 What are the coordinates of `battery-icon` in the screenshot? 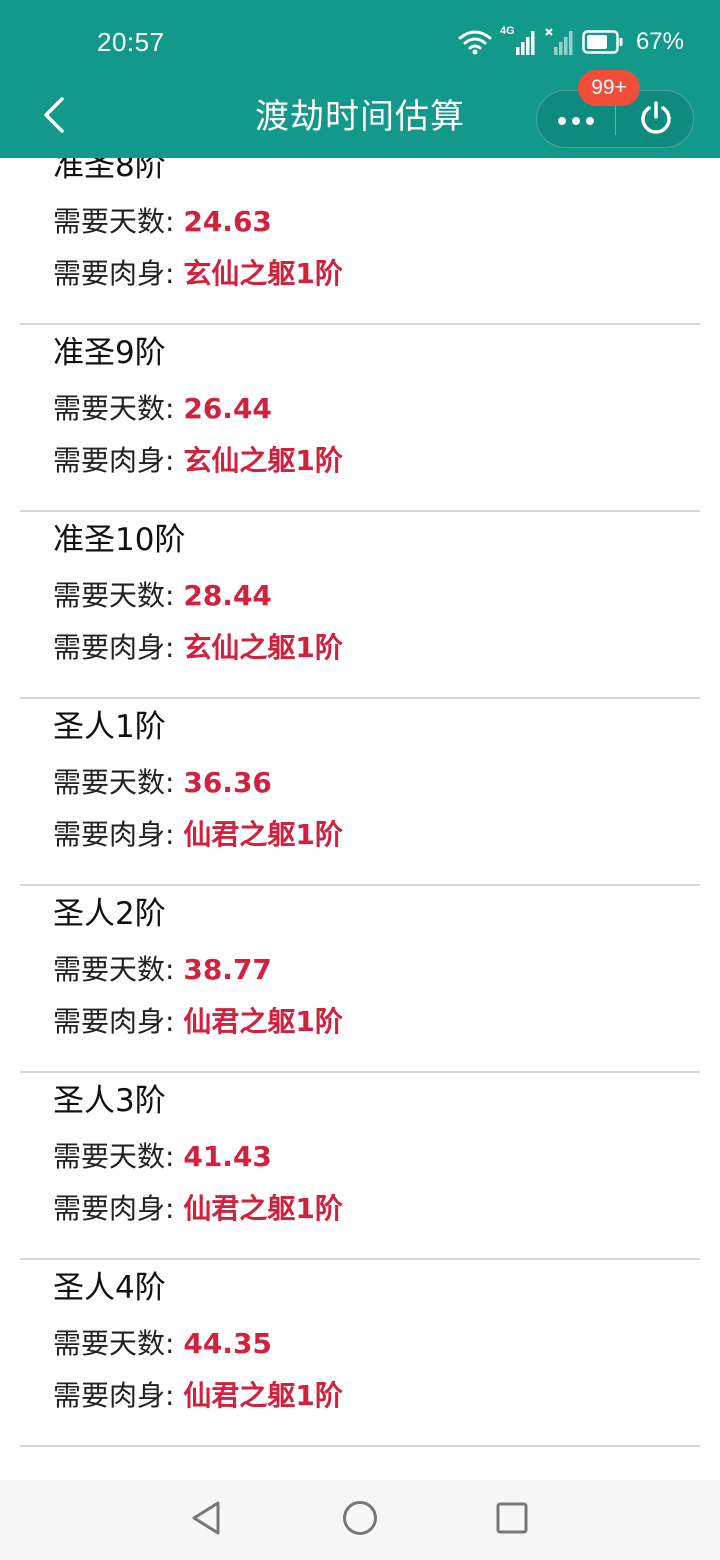 It's located at (603, 42).